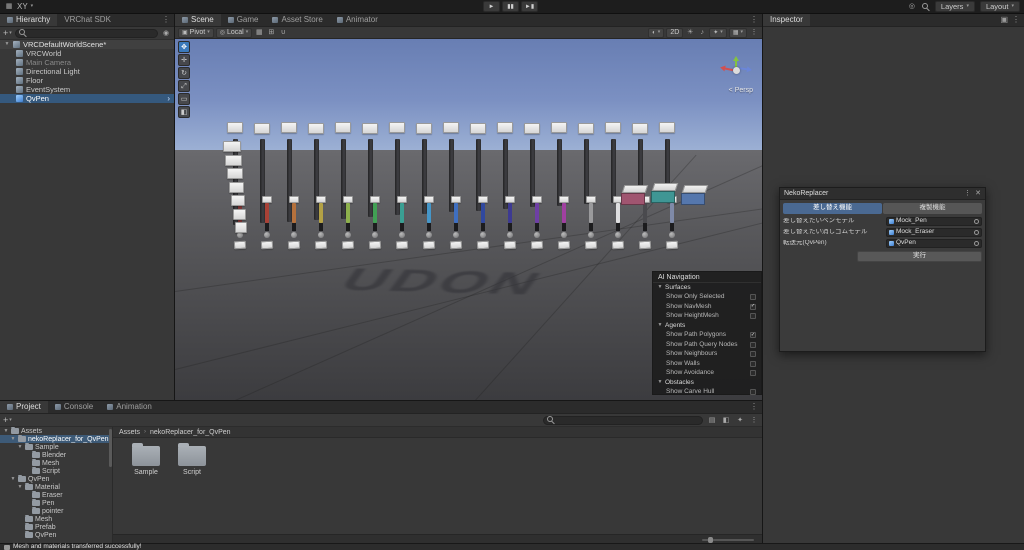 The width and height of the screenshot is (1024, 550). Describe the element at coordinates (978, 193) in the screenshot. I see `close-icon: ✕` at that location.